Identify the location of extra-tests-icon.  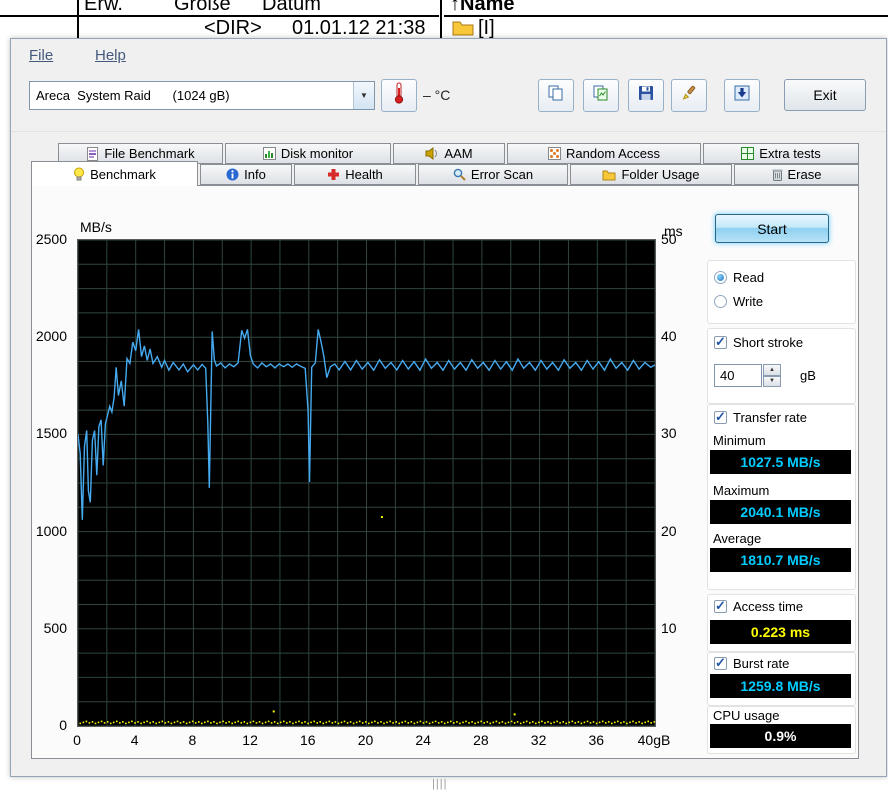
(748, 153).